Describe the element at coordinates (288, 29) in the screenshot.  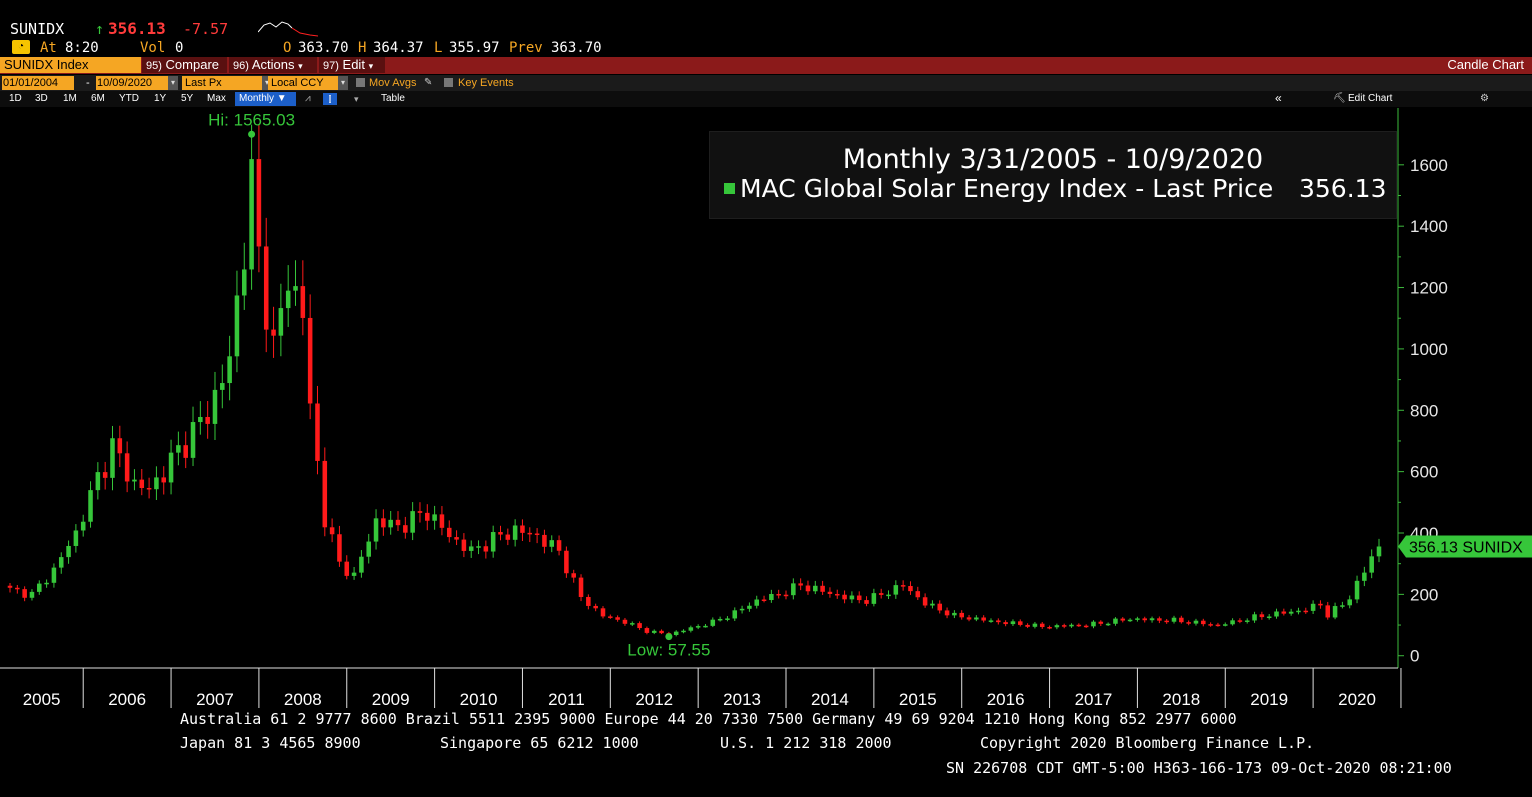
I see `sparkline` at that location.